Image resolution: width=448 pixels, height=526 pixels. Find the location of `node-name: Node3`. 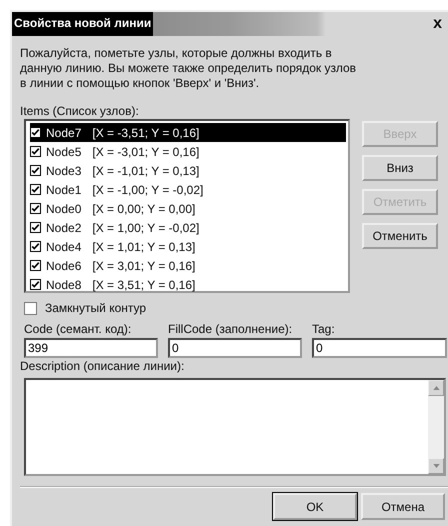

node-name: Node3 is located at coordinates (64, 171).